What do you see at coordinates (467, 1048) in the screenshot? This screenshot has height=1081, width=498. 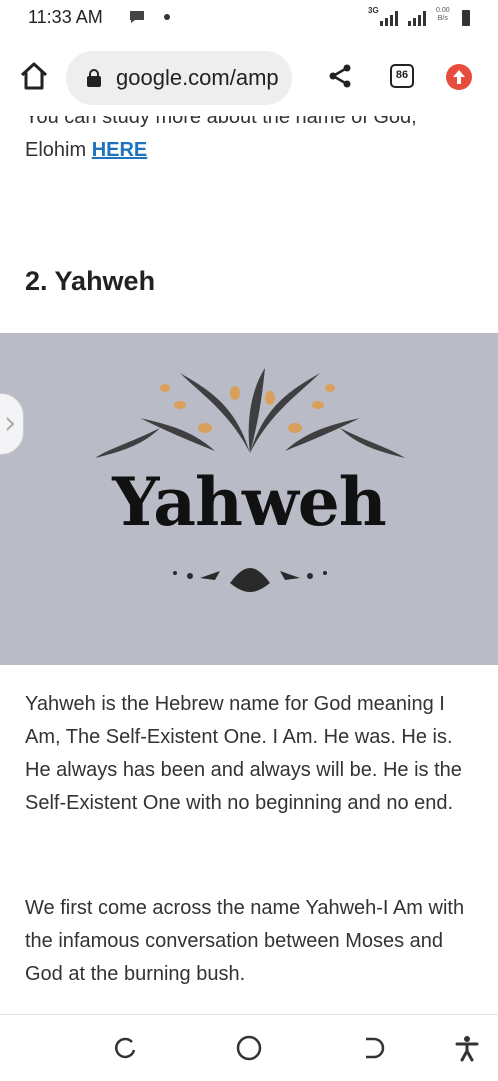 I see `accessibility-icon` at bounding box center [467, 1048].